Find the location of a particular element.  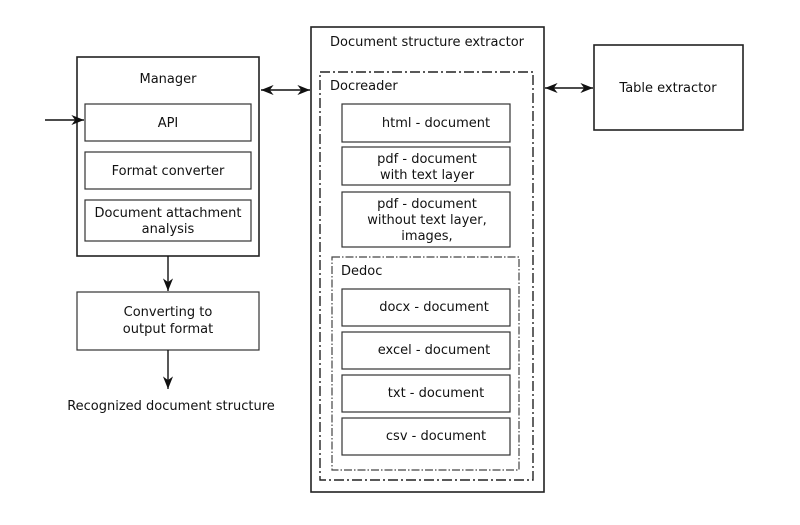

pdf-text-layer-line1: pdf - document is located at coordinates (427, 159).